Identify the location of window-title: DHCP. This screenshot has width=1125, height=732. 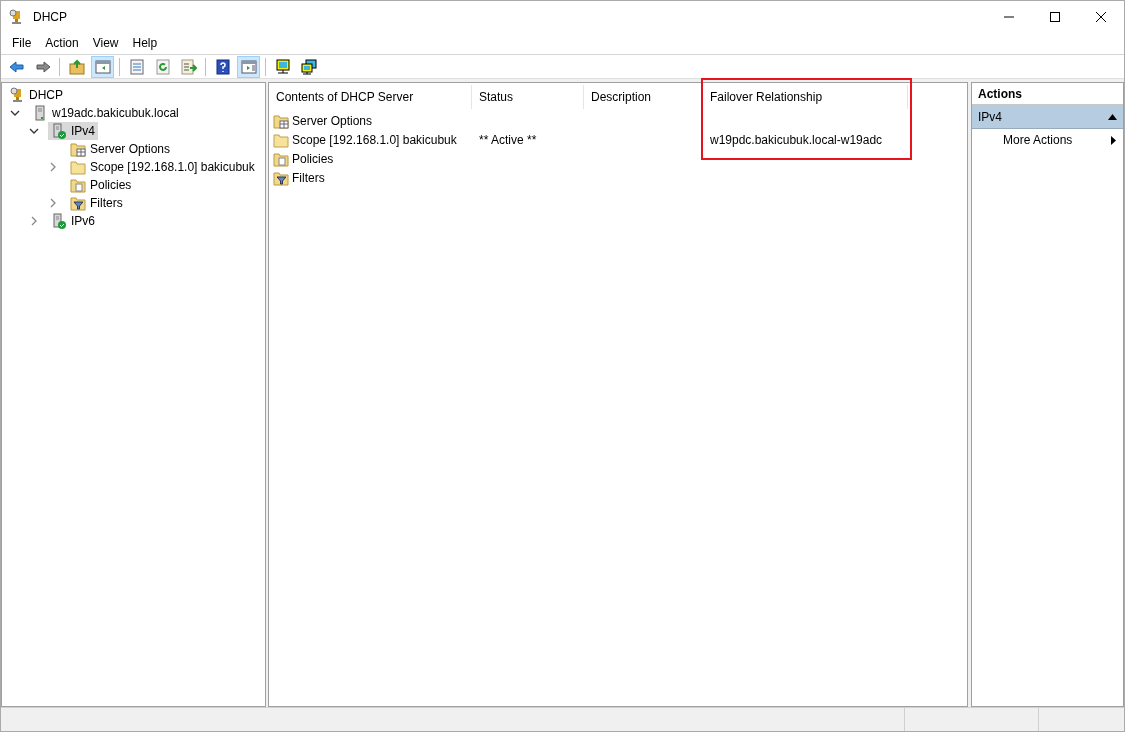
(50, 17).